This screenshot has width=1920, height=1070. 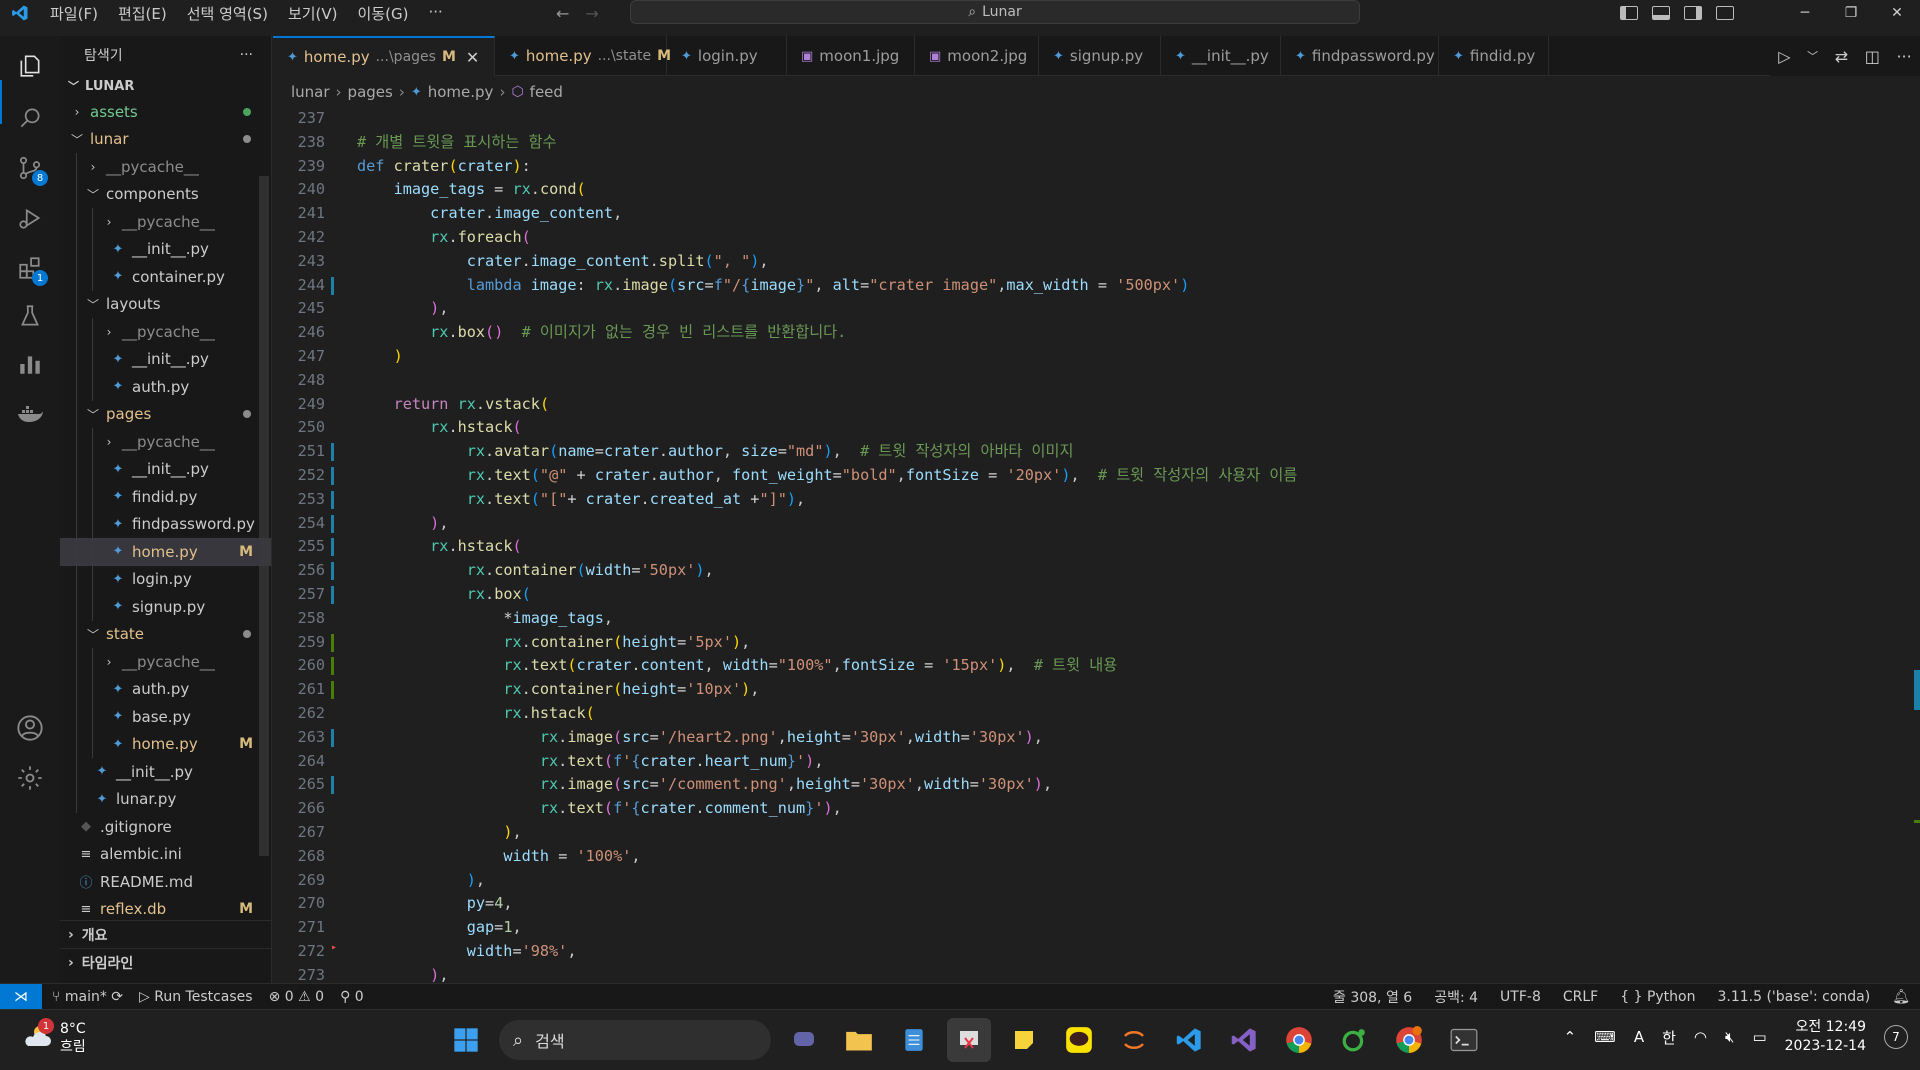 What do you see at coordinates (30, 414) in the screenshot?
I see `docker-icon` at bounding box center [30, 414].